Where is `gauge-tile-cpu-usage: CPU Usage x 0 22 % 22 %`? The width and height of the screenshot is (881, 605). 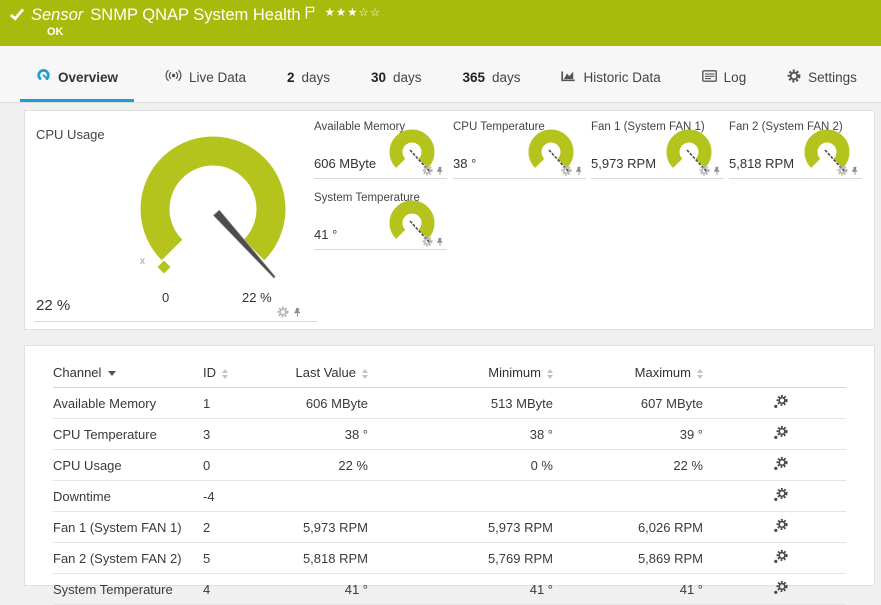 gauge-tile-cpu-usage: CPU Usage x 0 22 % 22 % is located at coordinates (175, 220).